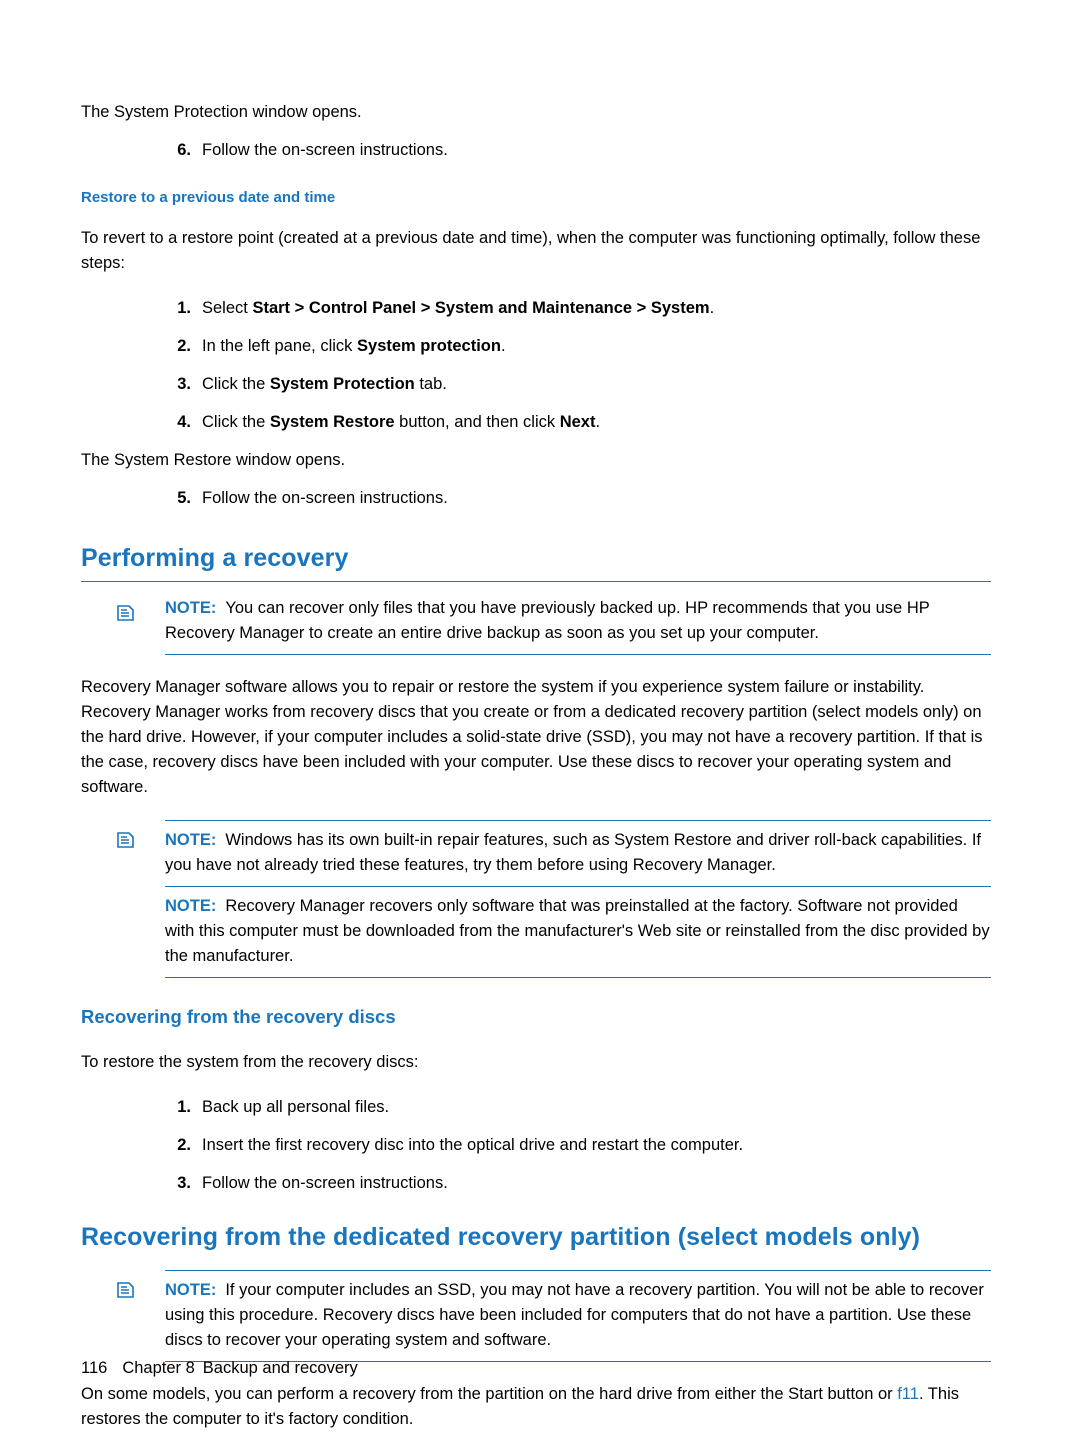  Describe the element at coordinates (596, 384) in the screenshot. I see `list-text: Click the System Protection tab.` at that location.